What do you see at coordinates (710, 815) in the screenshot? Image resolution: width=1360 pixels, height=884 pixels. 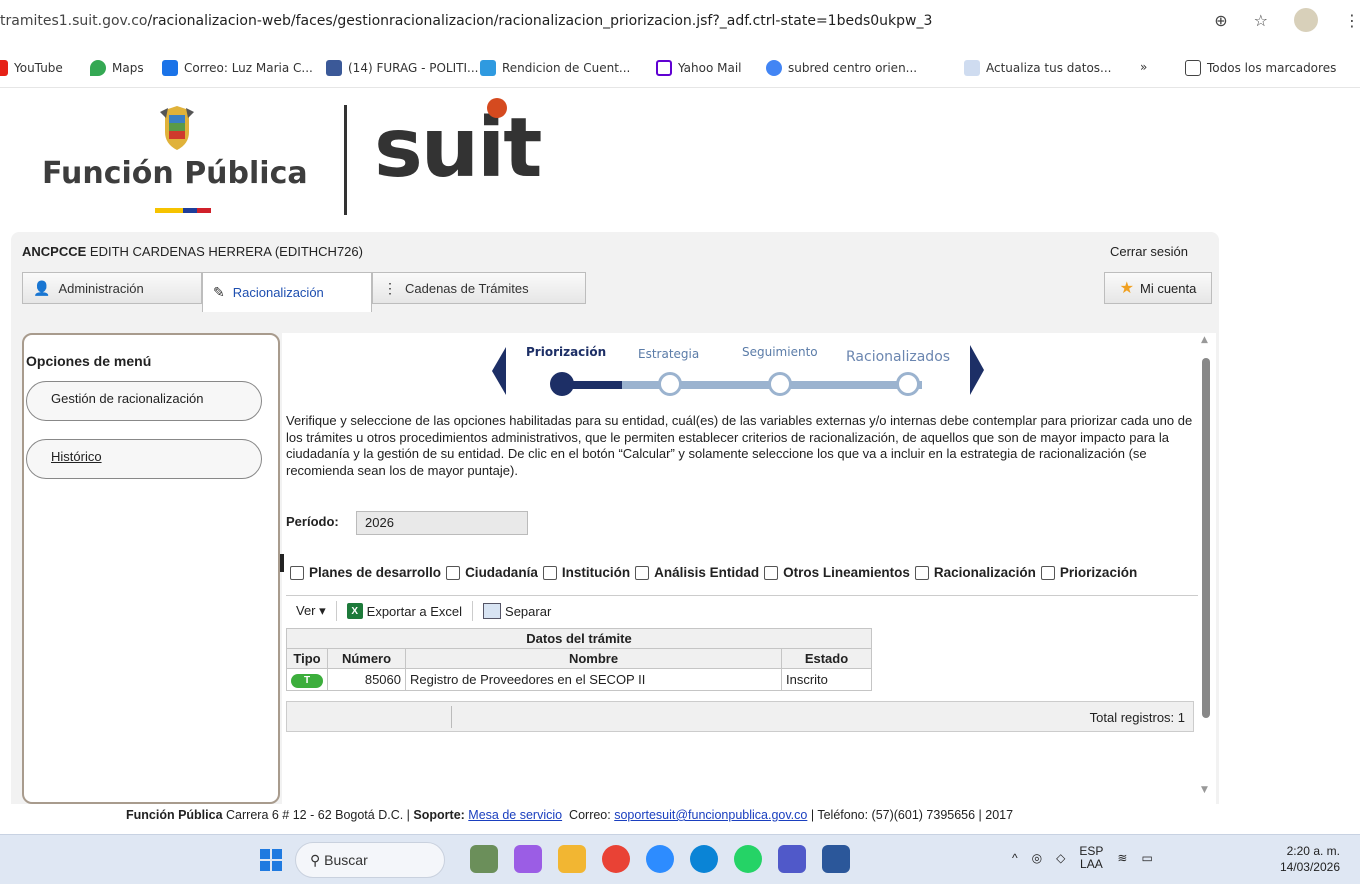 I see `support-email-link: soportesuit@funcionpublica.gov.co` at bounding box center [710, 815].